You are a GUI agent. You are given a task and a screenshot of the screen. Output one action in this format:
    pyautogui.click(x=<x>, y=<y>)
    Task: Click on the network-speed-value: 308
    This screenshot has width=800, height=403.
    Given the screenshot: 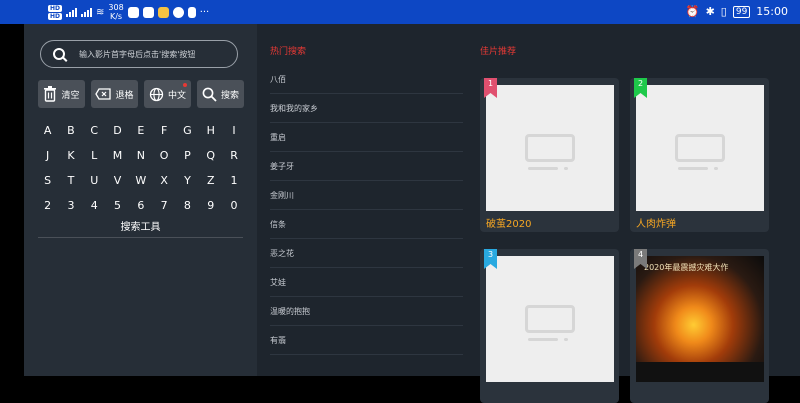 What is the action you would take?
    pyautogui.click(x=116, y=7)
    